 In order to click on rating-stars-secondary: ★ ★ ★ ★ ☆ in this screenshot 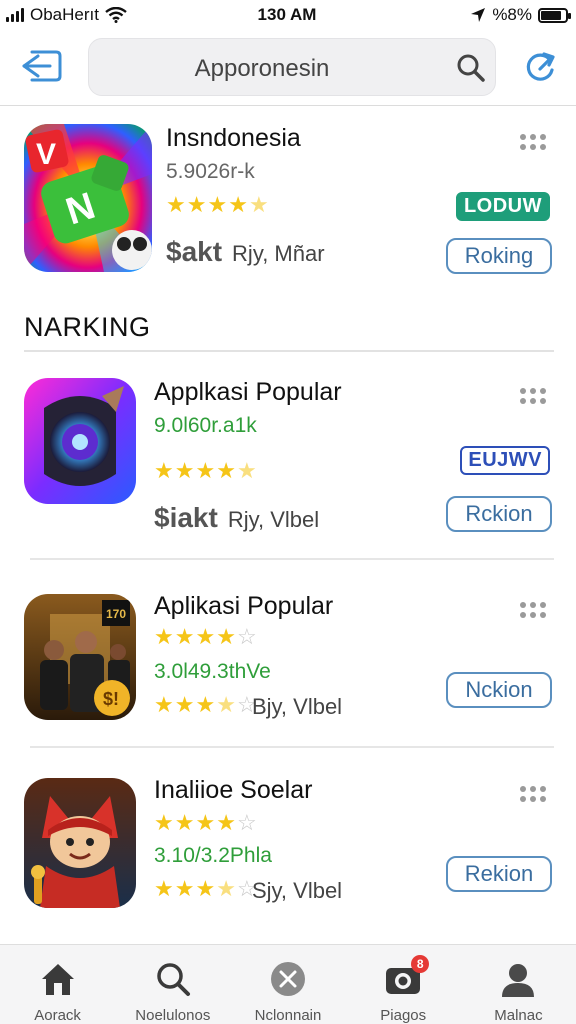, I will do `click(205, 705)`.